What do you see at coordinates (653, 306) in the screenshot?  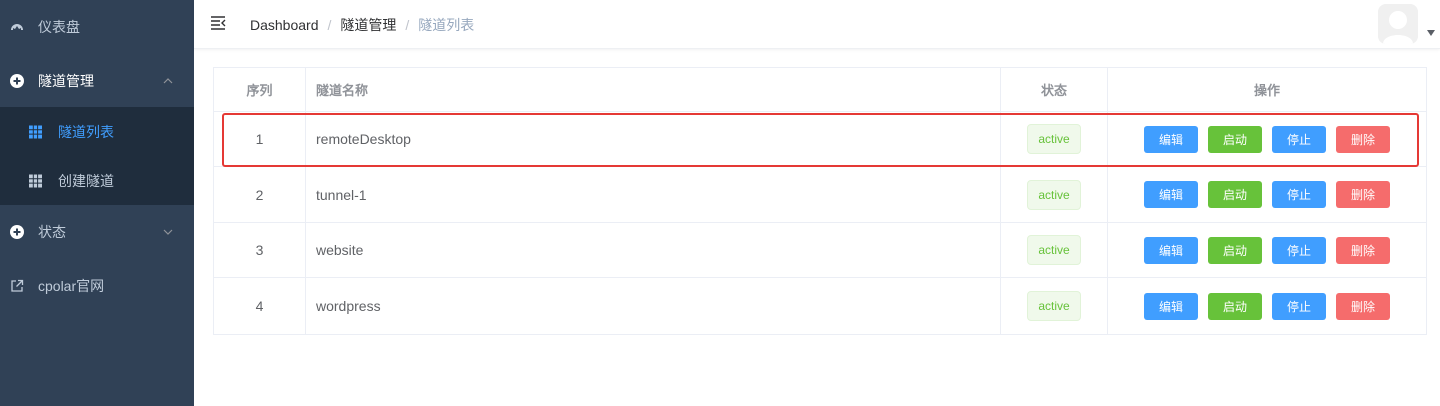 I see `row-tunnel-name: wordpress` at bounding box center [653, 306].